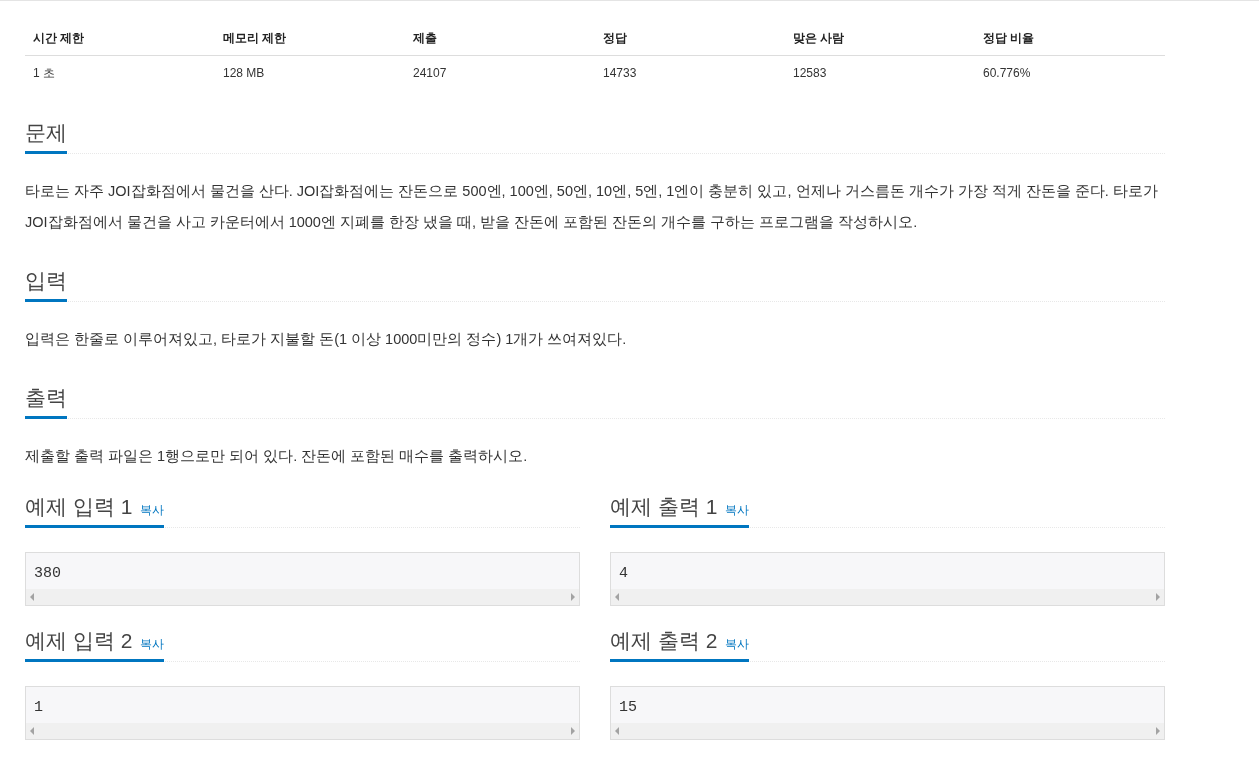 Image resolution: width=1259 pixels, height=768 pixels. What do you see at coordinates (664, 507) in the screenshot?
I see `sample-heading: 예제 출력 1` at bounding box center [664, 507].